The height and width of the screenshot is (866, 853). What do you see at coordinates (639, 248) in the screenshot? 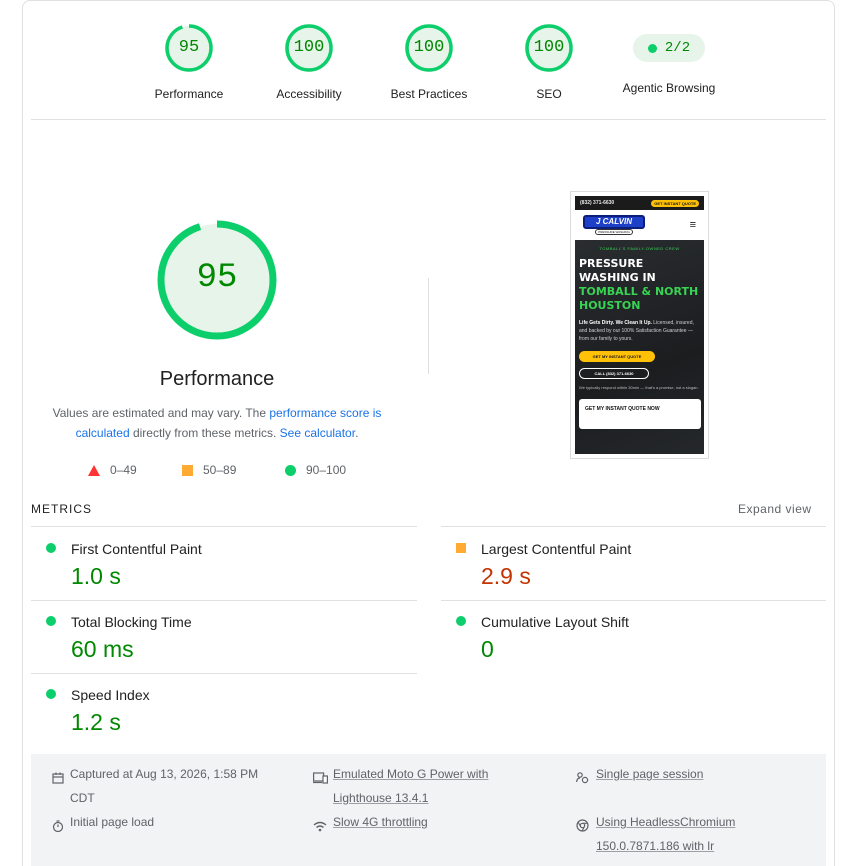
I see `thumb-eyebrow: TOMBALL'S FAMILY-OWNED CREW` at bounding box center [639, 248].